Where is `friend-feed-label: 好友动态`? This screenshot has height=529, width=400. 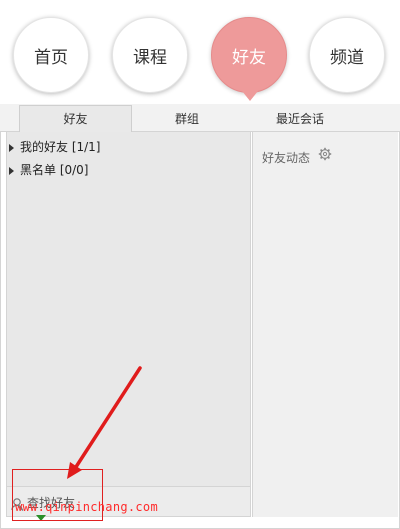 friend-feed-label: 好友动态 is located at coordinates (286, 158).